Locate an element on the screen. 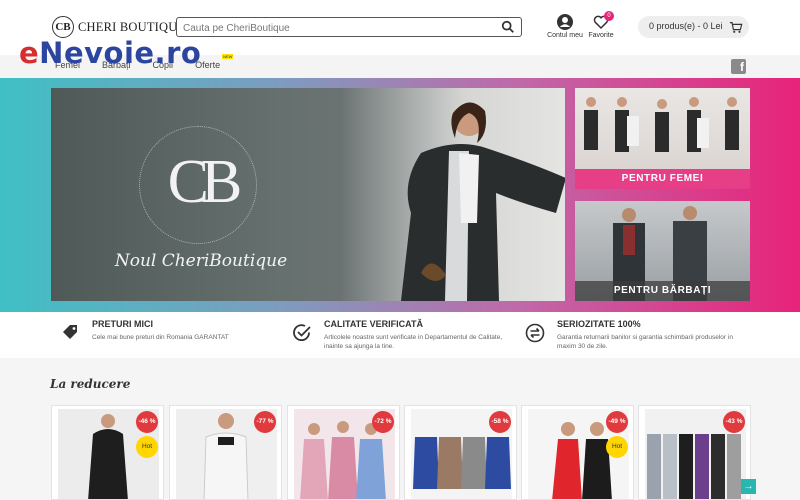 The image size is (800, 500). discount-badge: -46 % is located at coordinates (147, 422).